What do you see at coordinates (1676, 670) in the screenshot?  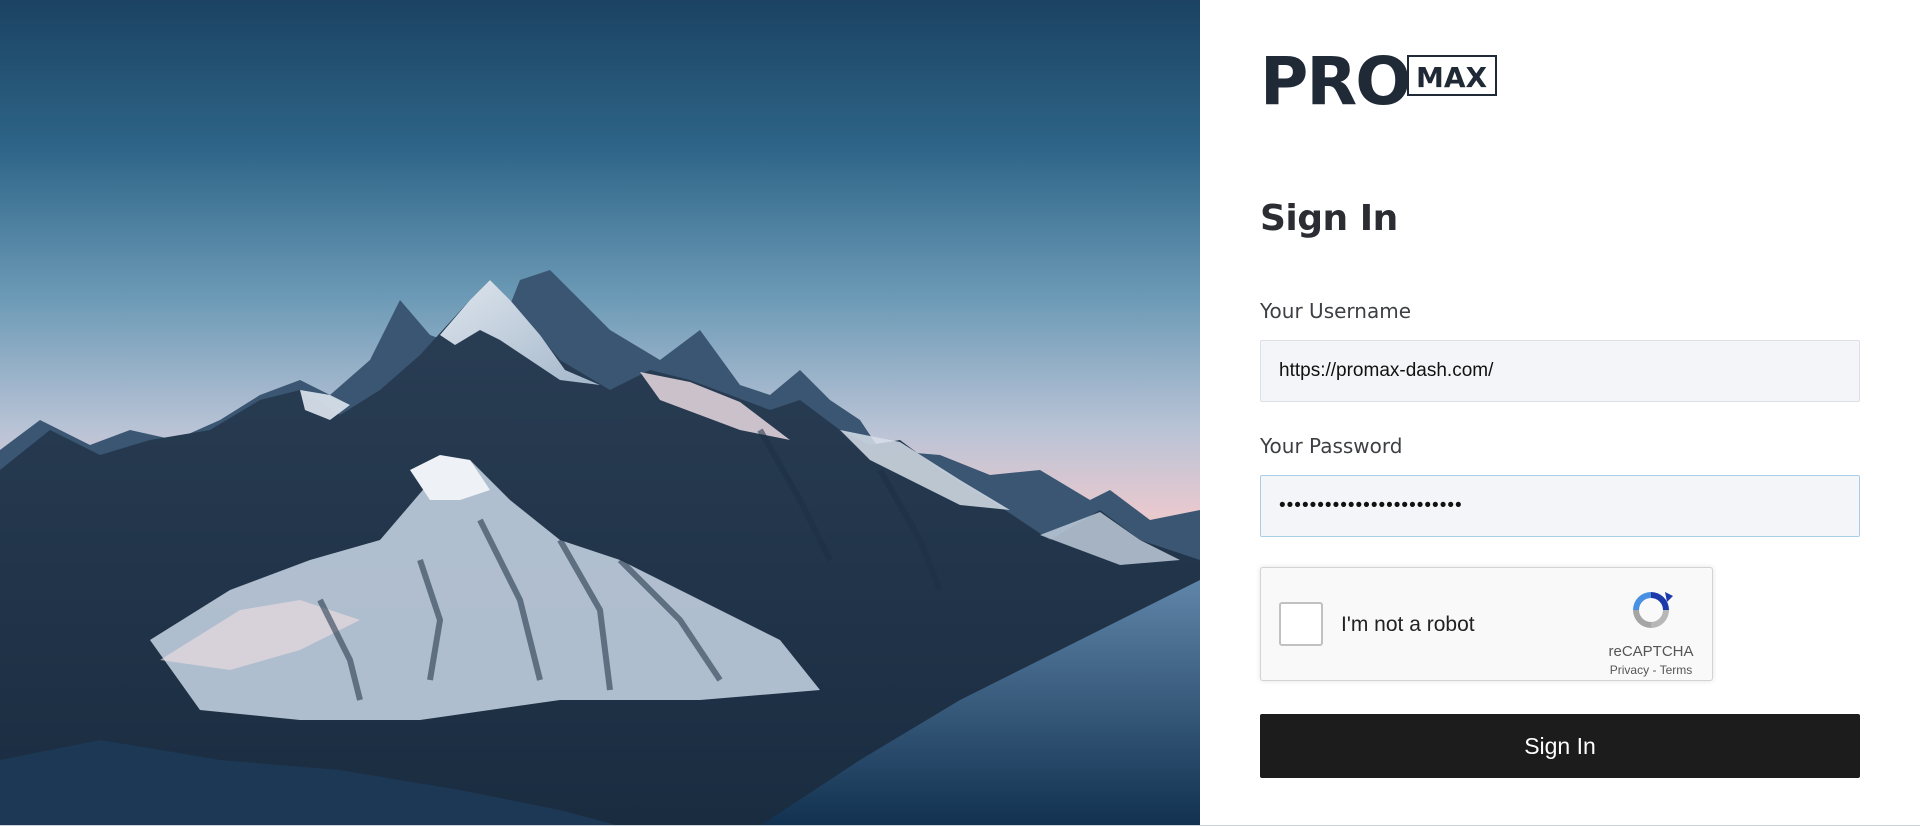 I see `recaptcha-terms-link: Terms` at bounding box center [1676, 670].